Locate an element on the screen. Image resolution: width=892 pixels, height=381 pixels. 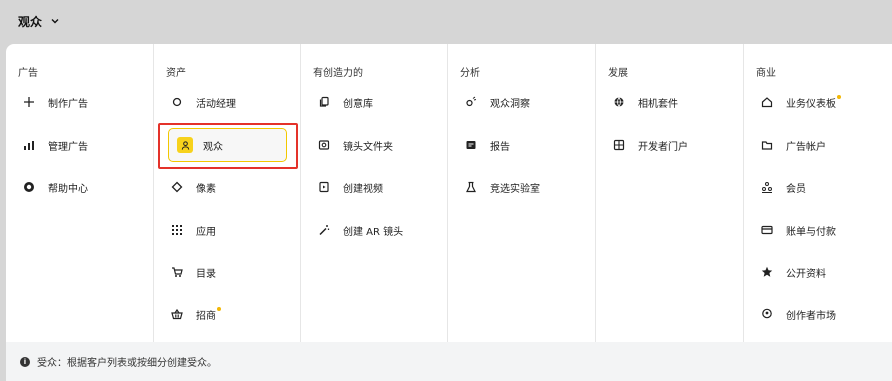
menu-item-audiences: 观众 is located at coordinates (227, 145).